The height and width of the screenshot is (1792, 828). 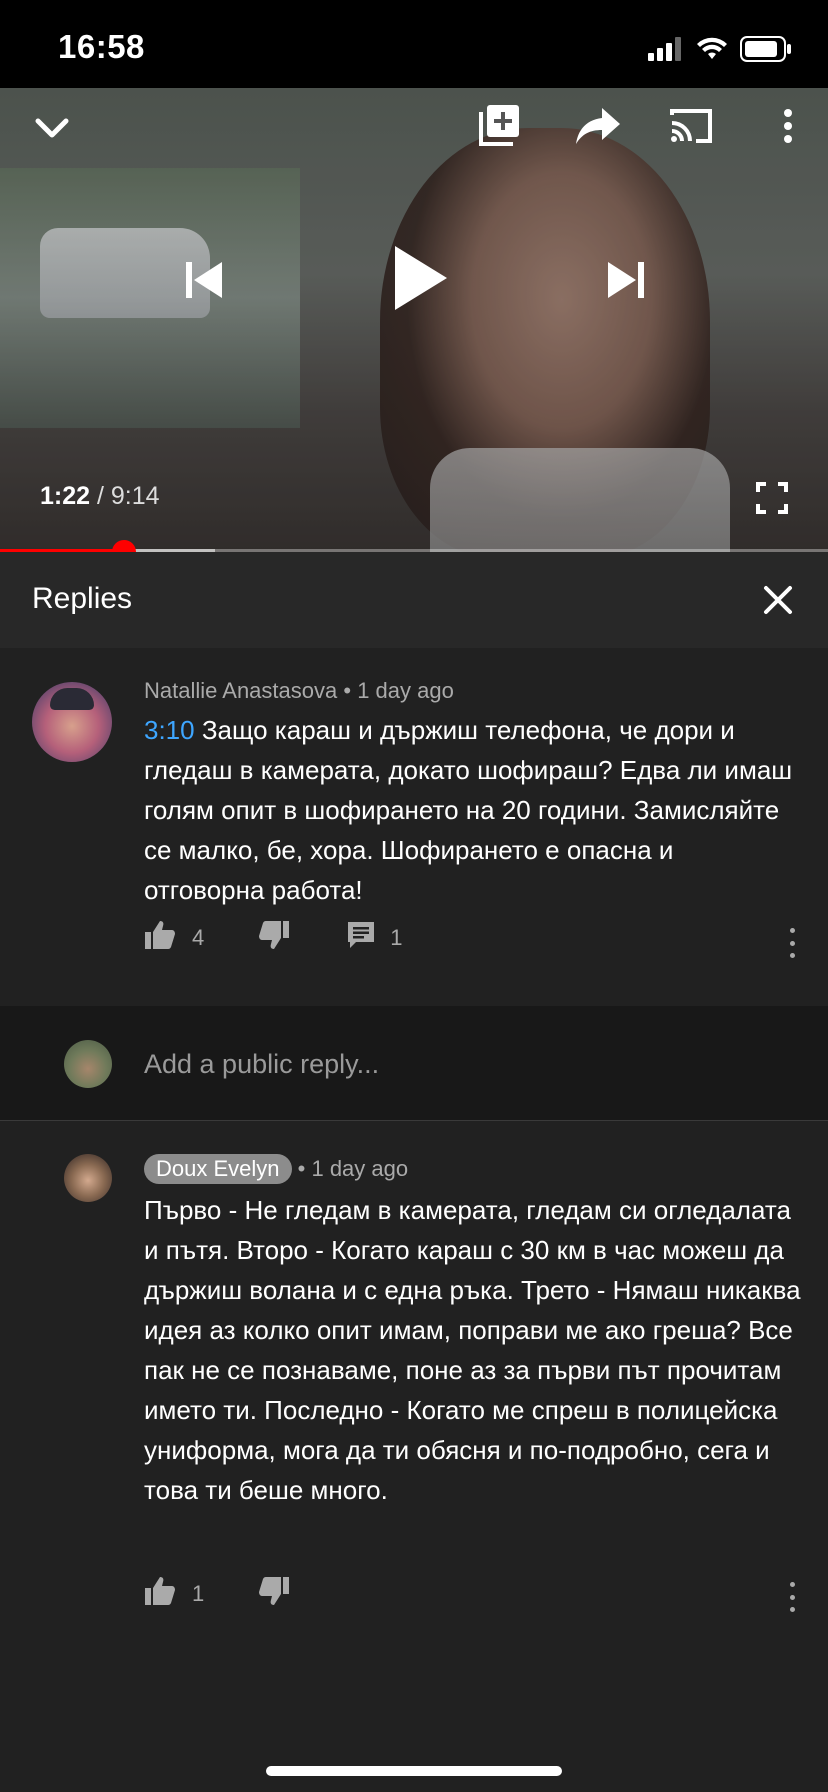 What do you see at coordinates (198, 1593) in the screenshot?
I see `like-count: 1` at bounding box center [198, 1593].